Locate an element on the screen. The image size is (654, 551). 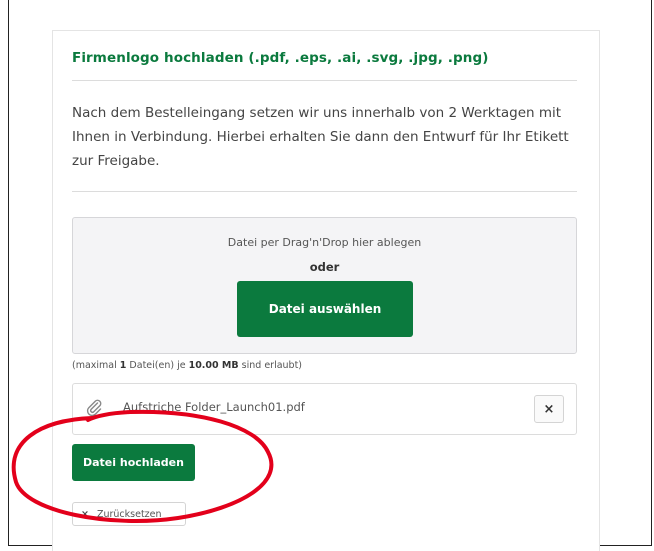
close-icon: × is located at coordinates (85, 514).